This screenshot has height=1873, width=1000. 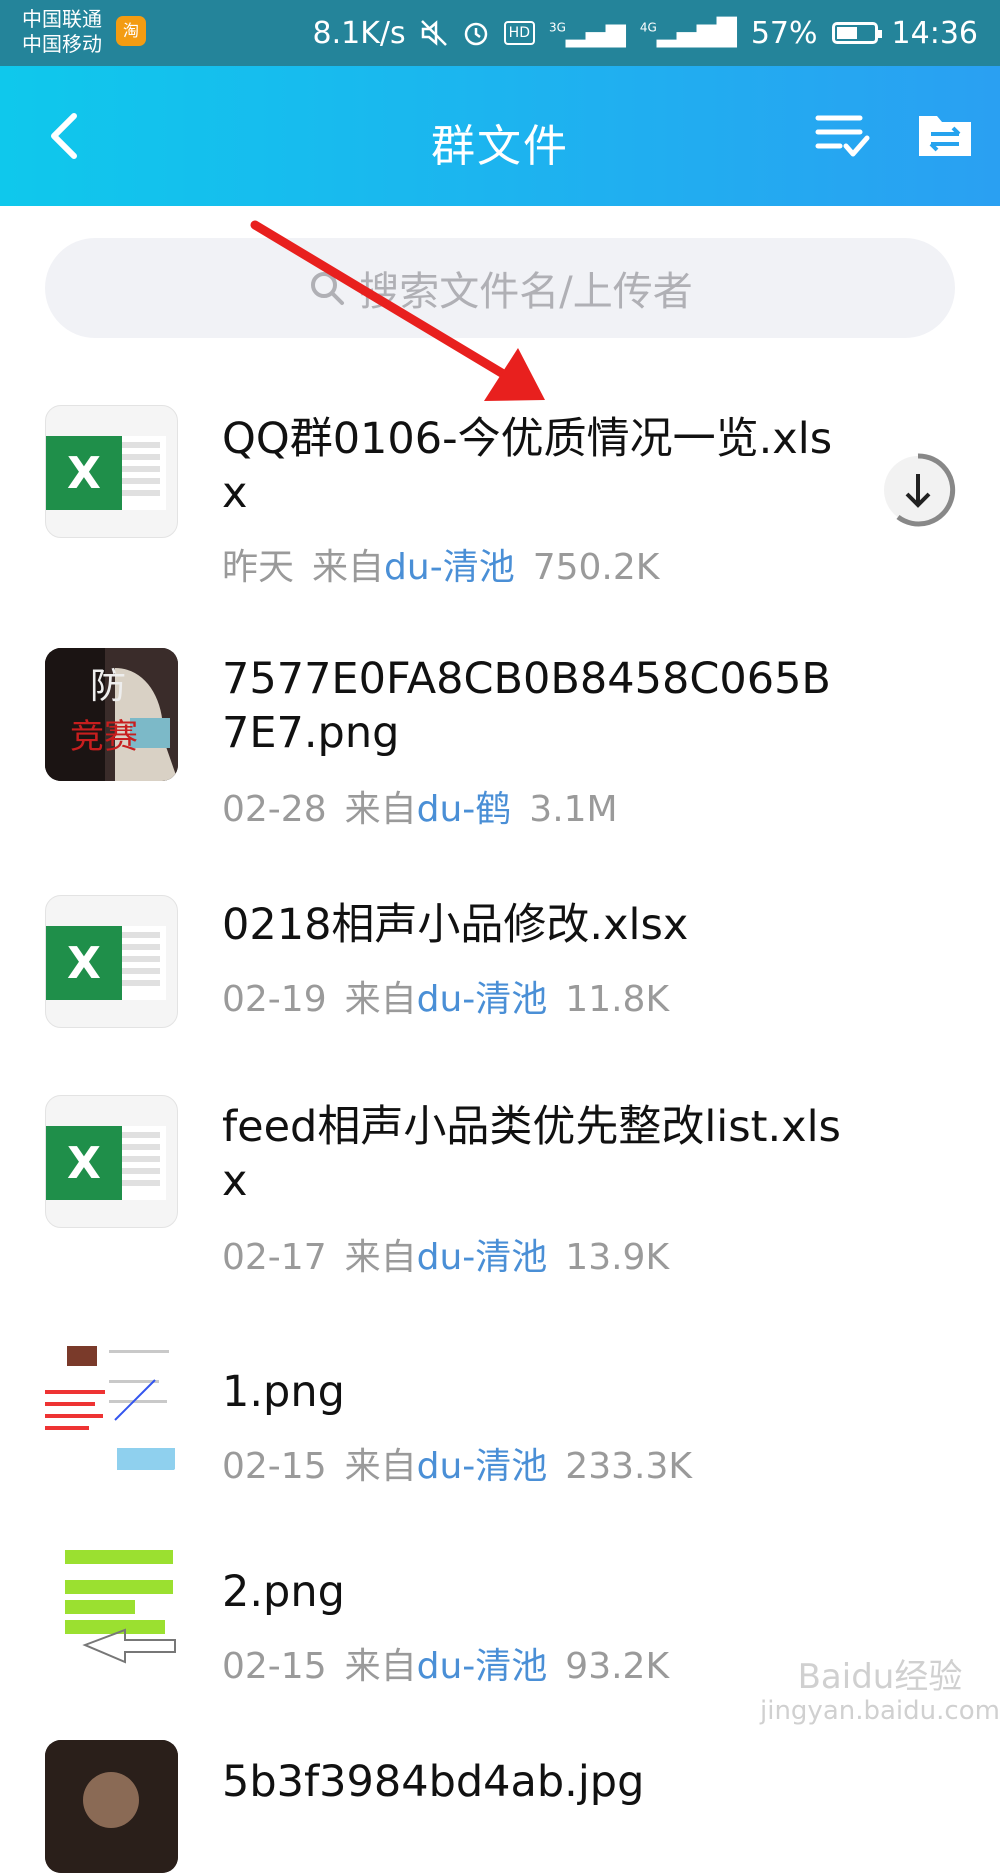 What do you see at coordinates (587, 33) in the screenshot?
I see `signal-3g-icon: 3G▂▄▆` at bounding box center [587, 33].